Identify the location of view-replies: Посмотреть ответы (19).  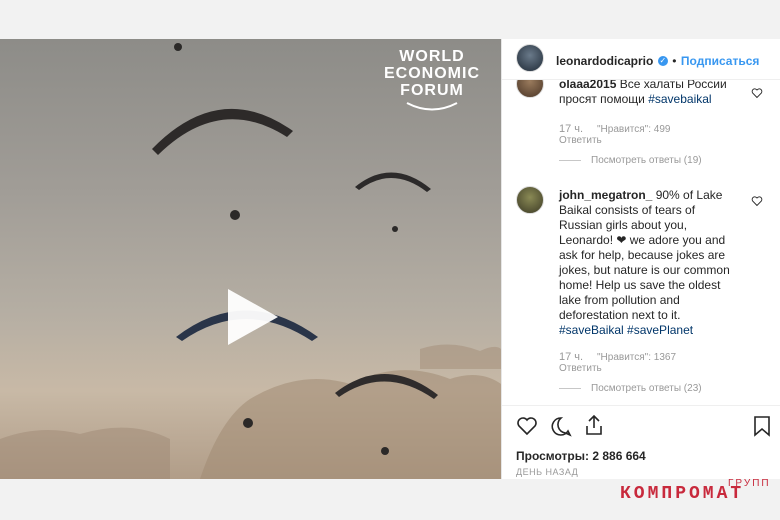
(630, 160).